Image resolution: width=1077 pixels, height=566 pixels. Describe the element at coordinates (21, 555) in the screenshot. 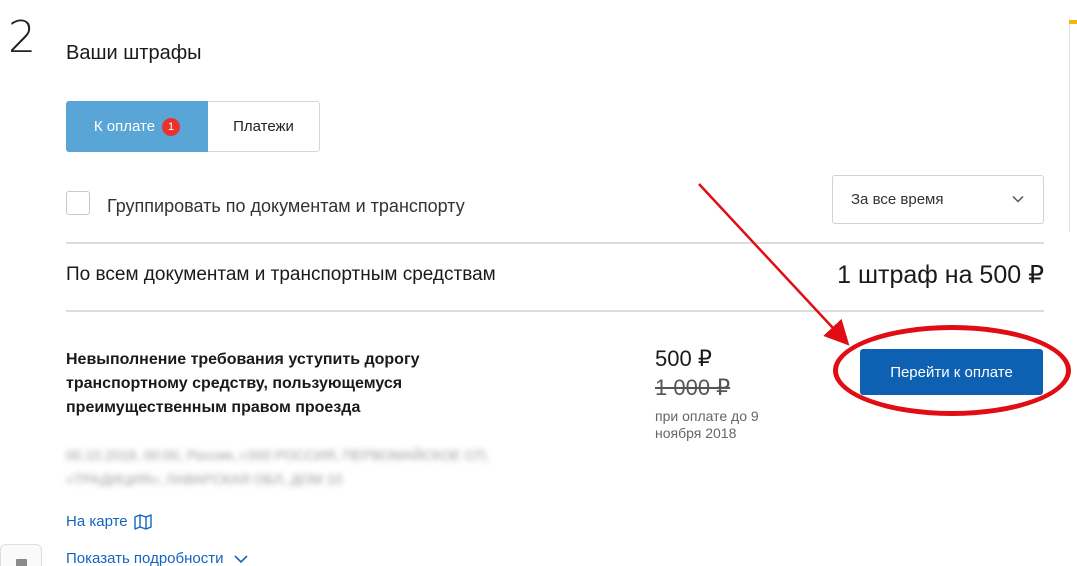

I see `corner-widget` at that location.